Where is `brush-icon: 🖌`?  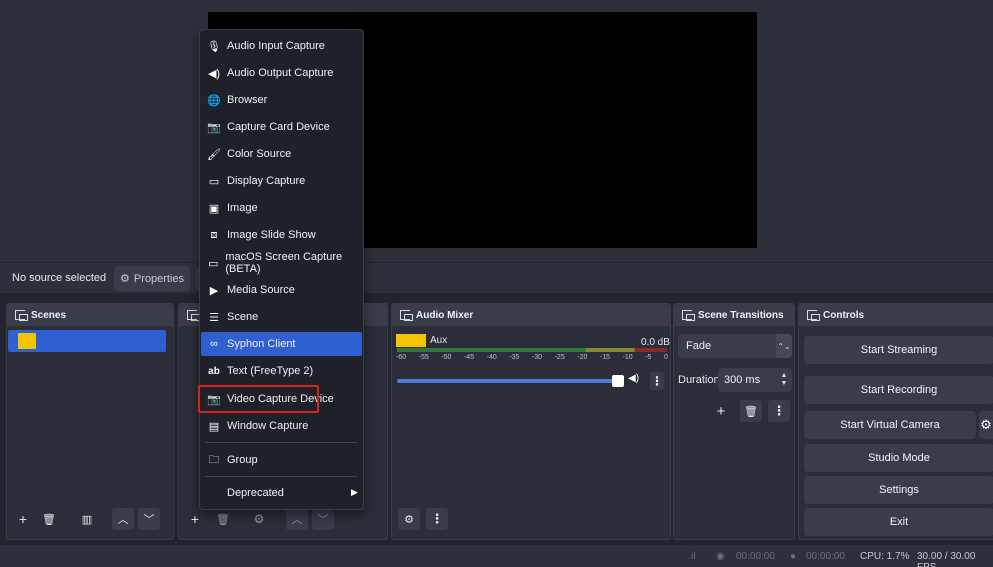 brush-icon: 🖌 is located at coordinates (214, 154).